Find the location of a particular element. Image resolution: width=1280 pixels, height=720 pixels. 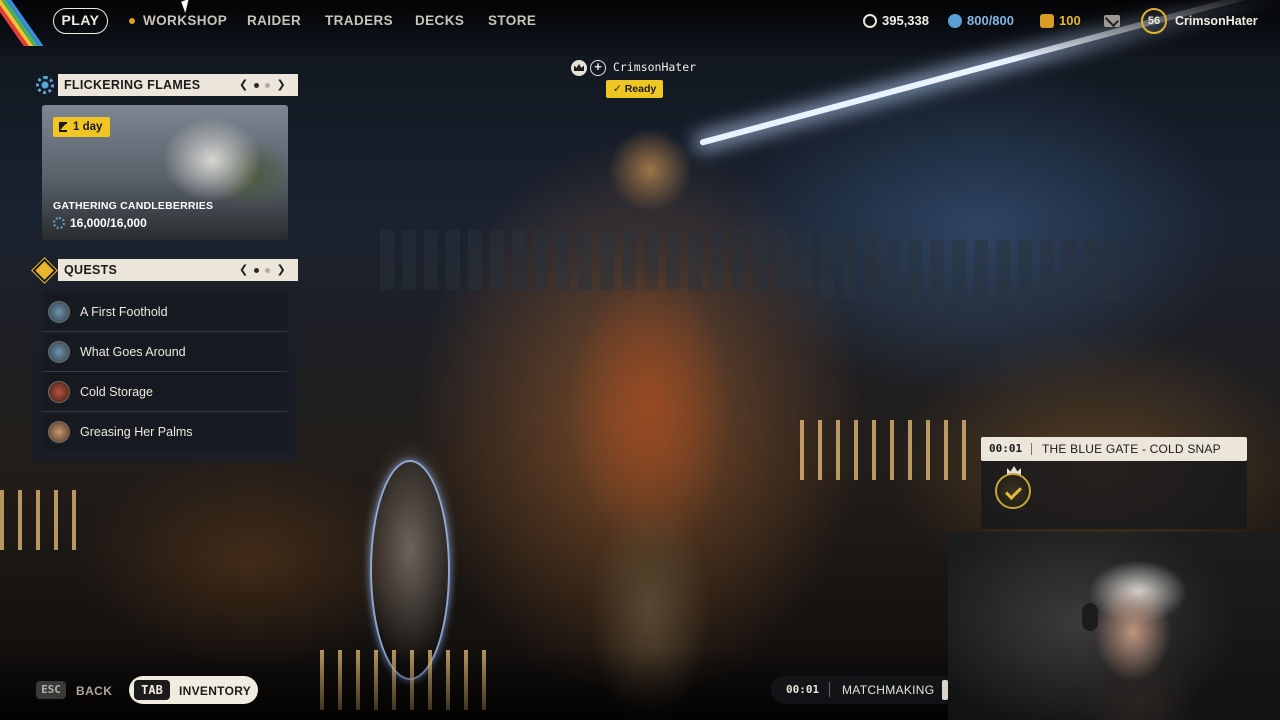

matchmaking-timer: 00:01 is located at coordinates (803, 689).